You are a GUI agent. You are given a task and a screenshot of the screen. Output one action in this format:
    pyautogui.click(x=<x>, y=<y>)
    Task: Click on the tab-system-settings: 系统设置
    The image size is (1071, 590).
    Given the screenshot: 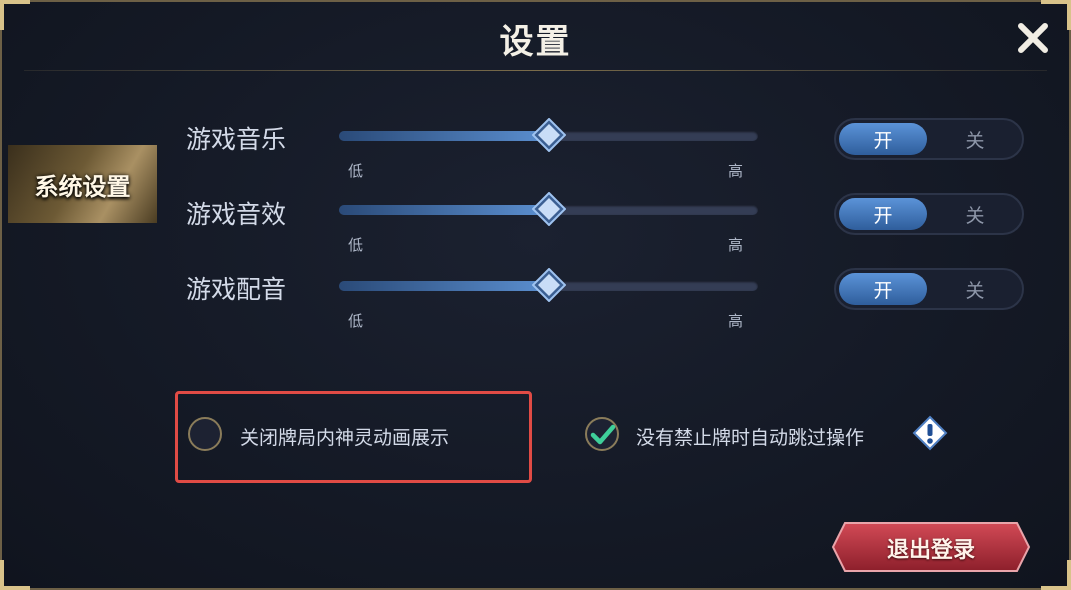 What is the action you would take?
    pyautogui.click(x=82, y=184)
    